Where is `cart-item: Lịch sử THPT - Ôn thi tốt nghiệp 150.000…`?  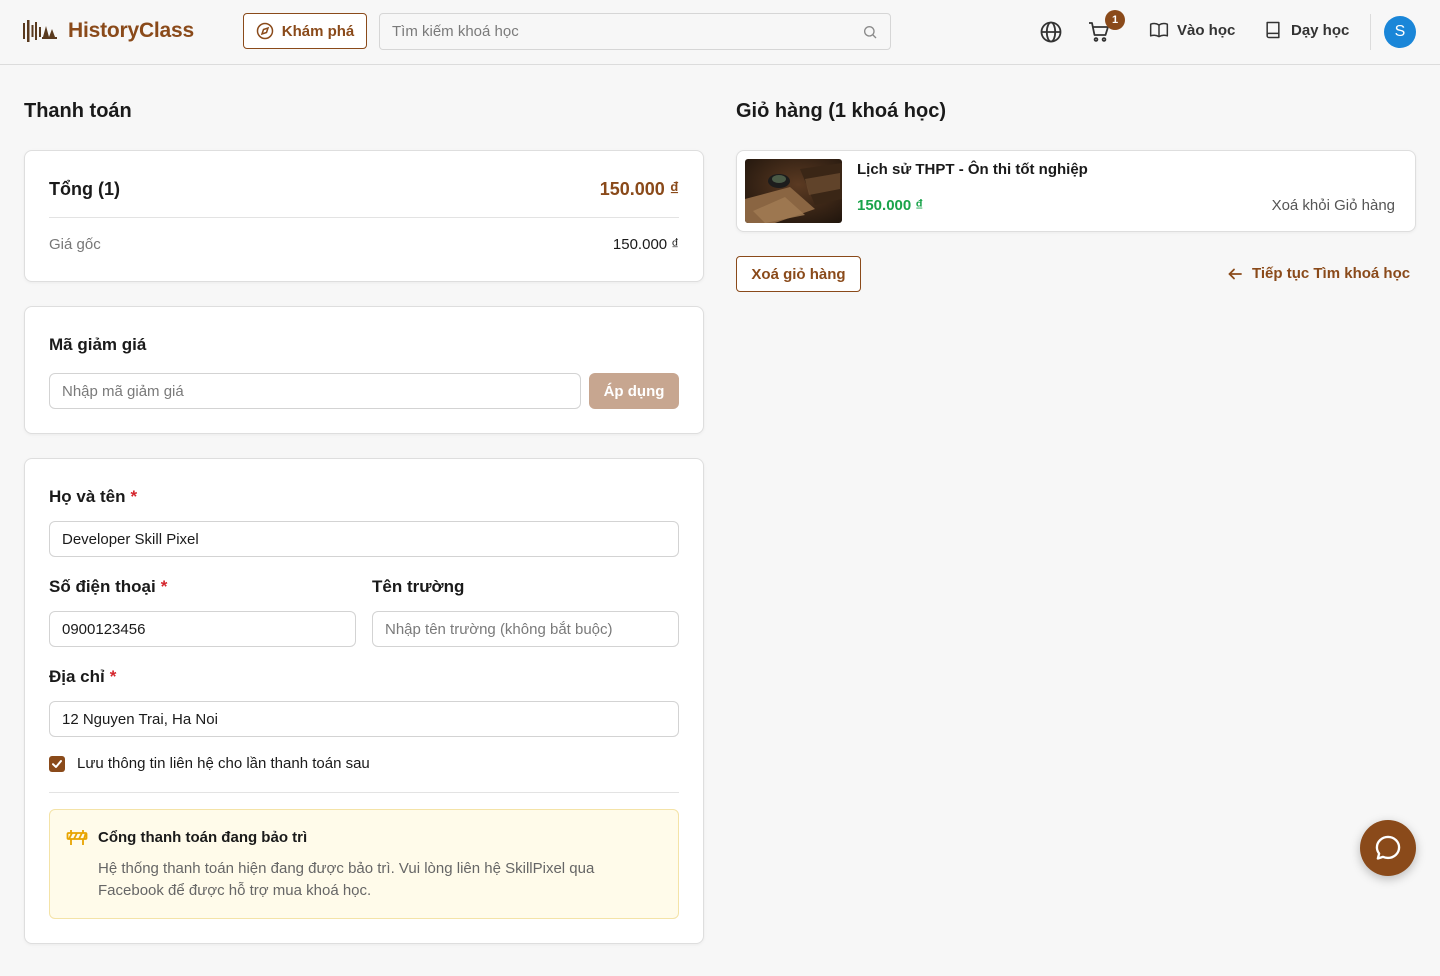 cart-item: Lịch sử THPT - Ôn thi tốt nghiệp 150.000… is located at coordinates (1076, 191).